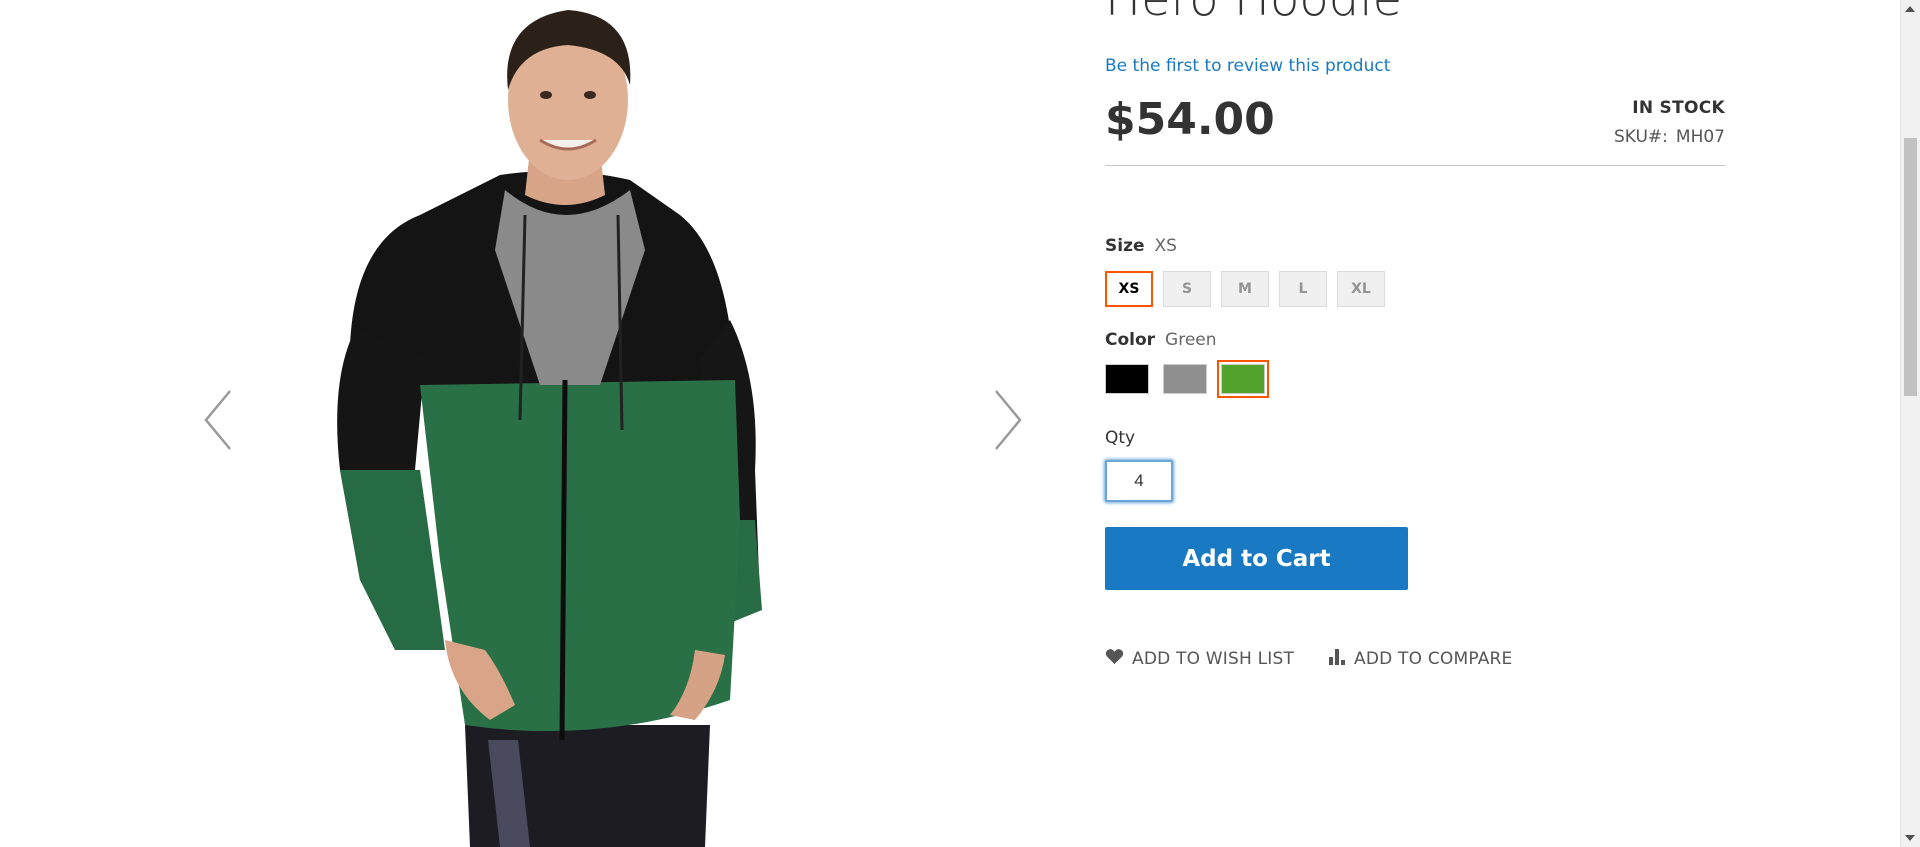 The width and height of the screenshot is (1920, 847). Describe the element at coordinates (1130, 340) in the screenshot. I see `color-label-text: Color` at that location.